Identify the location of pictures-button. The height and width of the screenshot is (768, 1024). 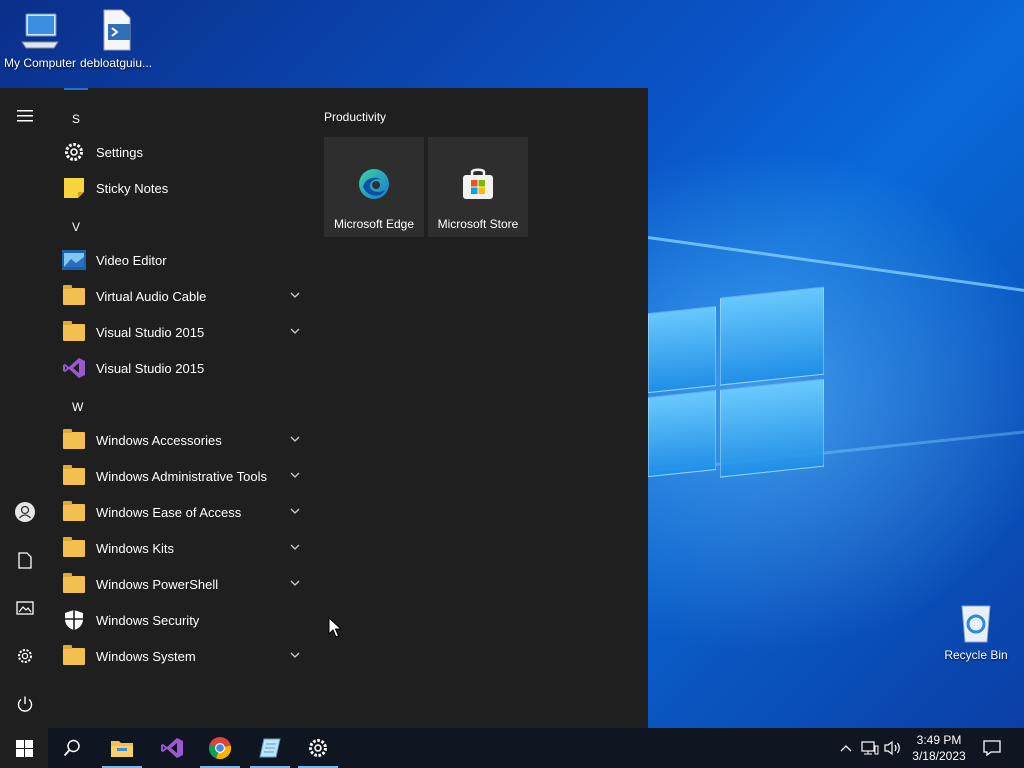
(25, 608).